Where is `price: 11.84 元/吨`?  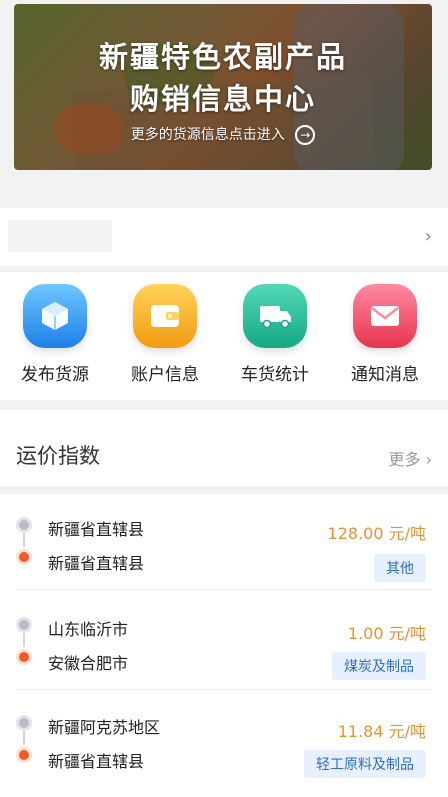
price: 11.84 元/吨 is located at coordinates (381, 731).